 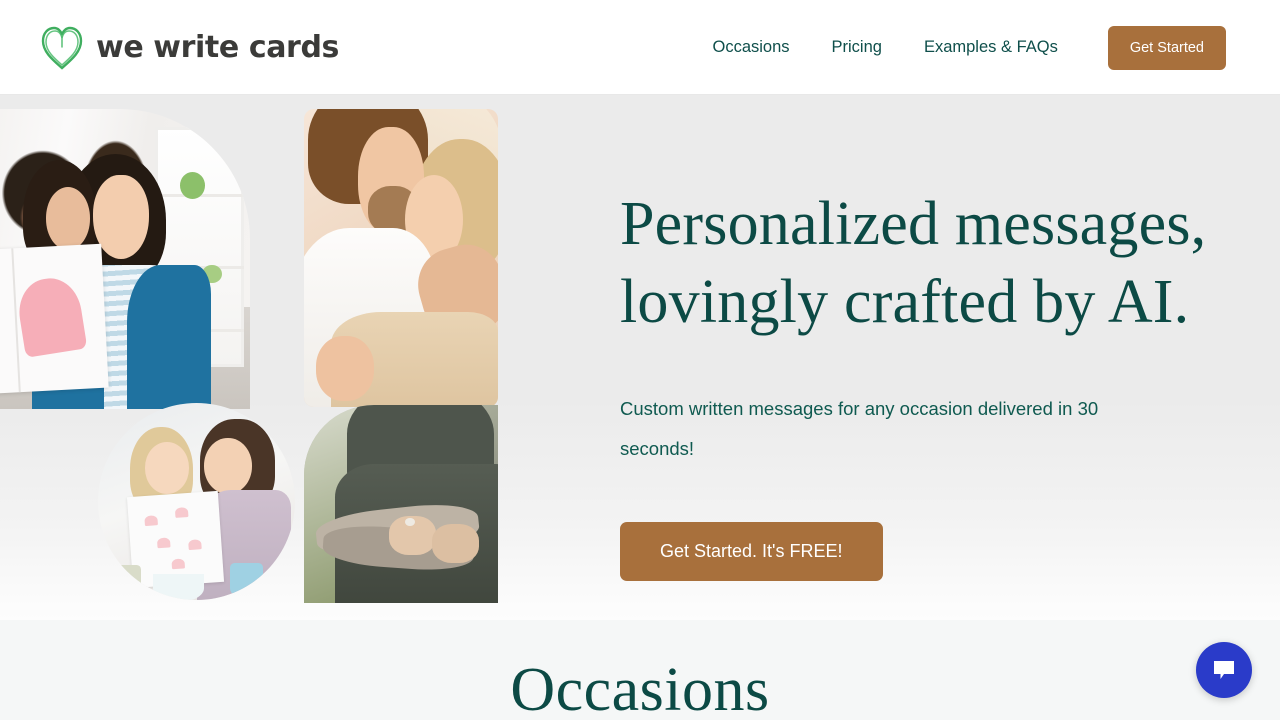 What do you see at coordinates (217, 47) in the screenshot?
I see `logo-text: we write cards` at bounding box center [217, 47].